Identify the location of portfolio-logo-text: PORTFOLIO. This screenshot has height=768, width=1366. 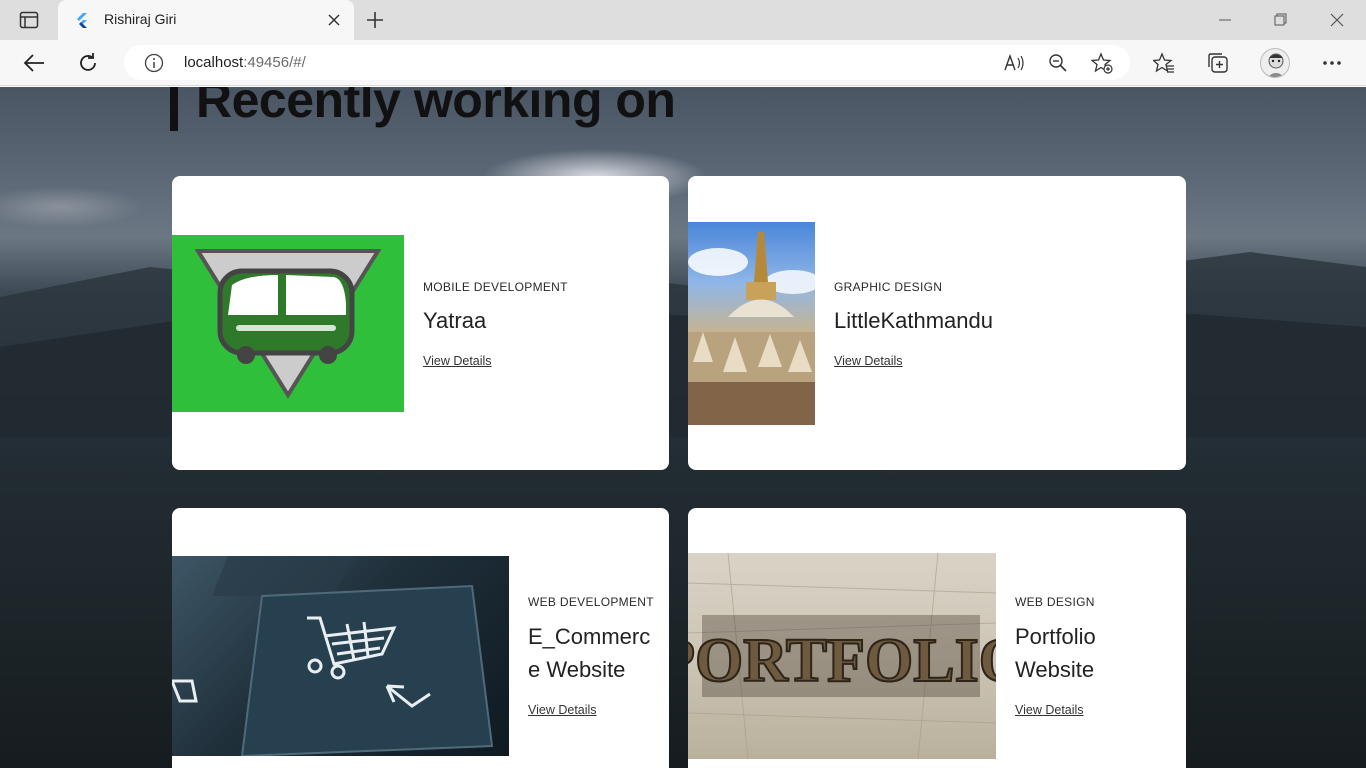
(842, 661).